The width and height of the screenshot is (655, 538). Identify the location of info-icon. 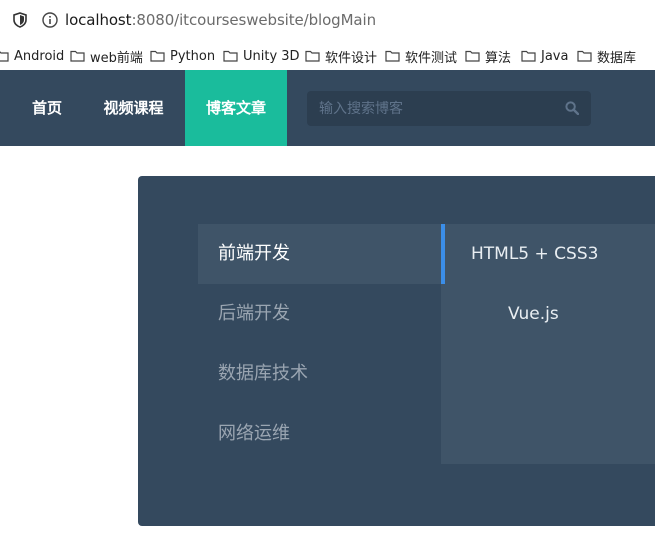
(50, 20).